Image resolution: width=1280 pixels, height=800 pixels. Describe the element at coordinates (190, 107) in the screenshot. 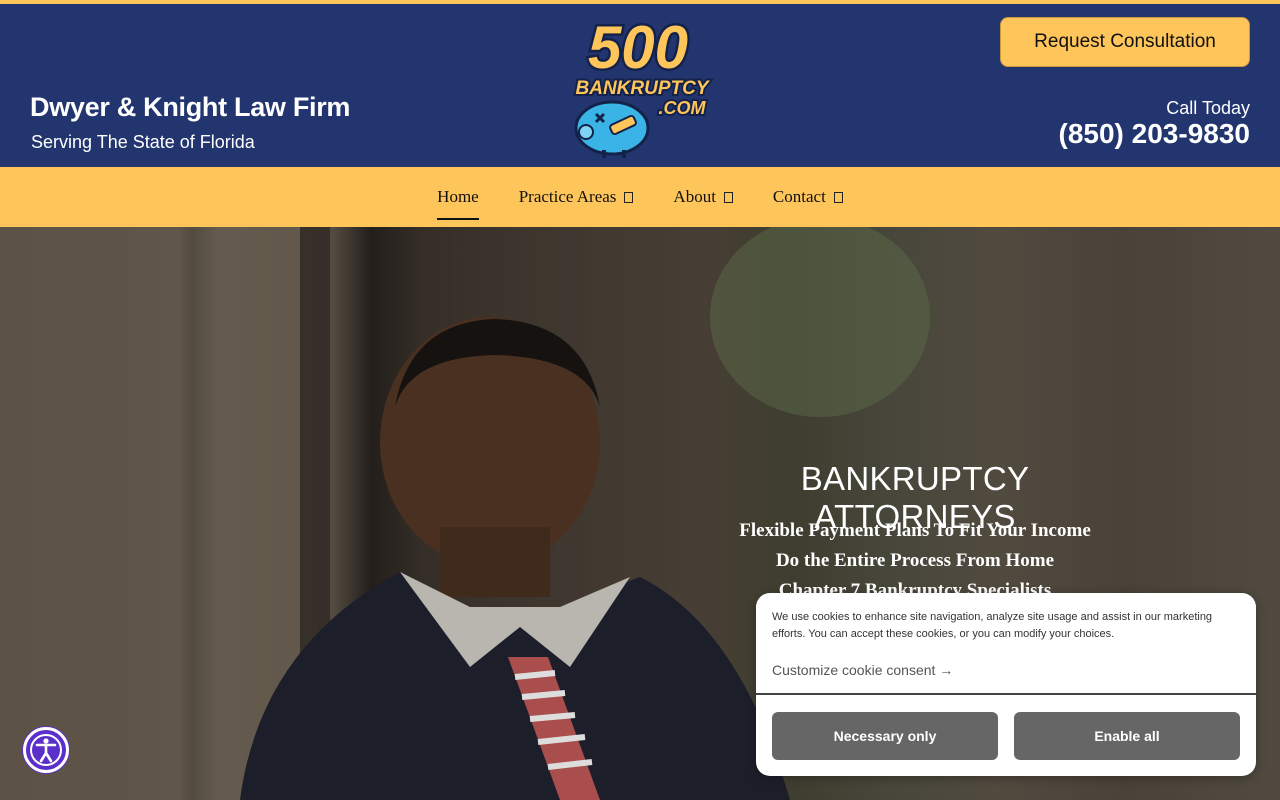

I see `firm-name: Dwyer & Knight Law Firm` at that location.